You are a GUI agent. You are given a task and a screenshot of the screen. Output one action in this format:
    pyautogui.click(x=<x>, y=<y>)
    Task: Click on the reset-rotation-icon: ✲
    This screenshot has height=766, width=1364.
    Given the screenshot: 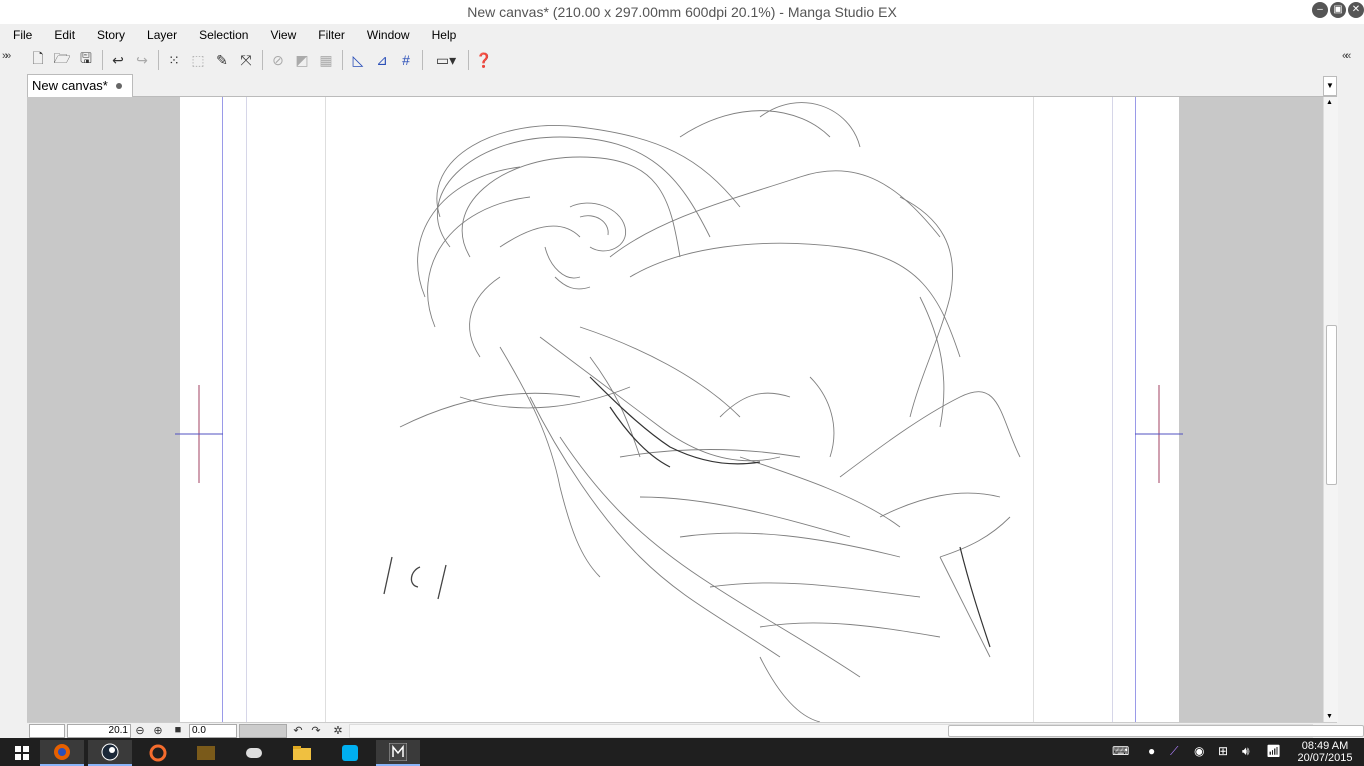 What is the action you would take?
    pyautogui.click(x=338, y=730)
    